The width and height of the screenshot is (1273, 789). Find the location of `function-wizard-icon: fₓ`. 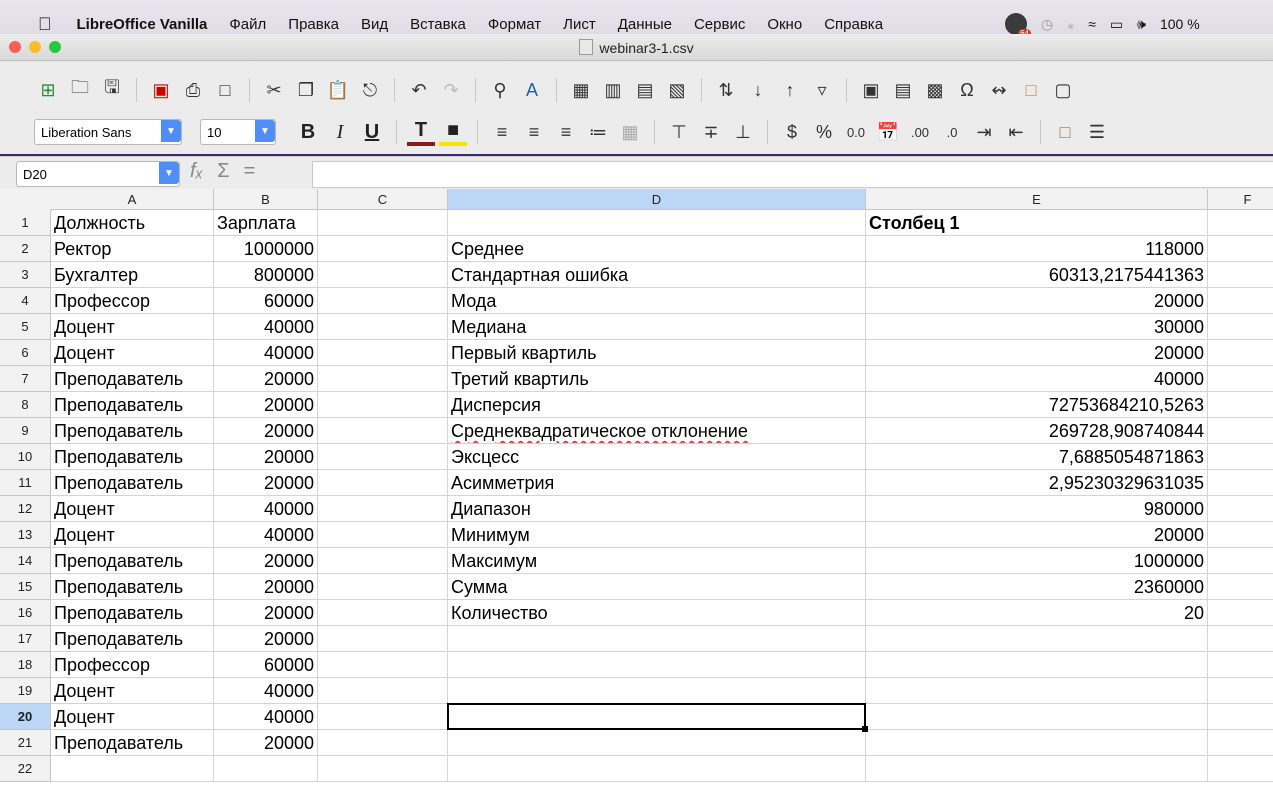

function-wizard-icon: fₓ is located at coordinates (196, 171).